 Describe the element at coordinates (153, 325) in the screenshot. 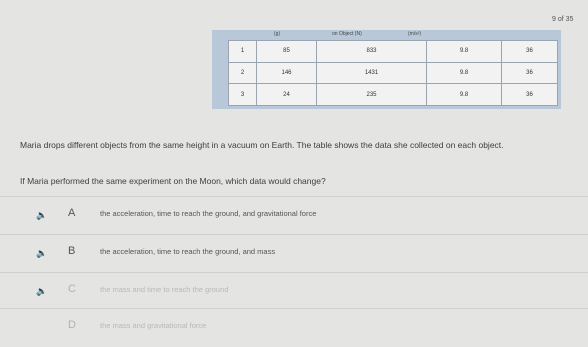

I see `choice-text: the mass and gravitational force` at that location.